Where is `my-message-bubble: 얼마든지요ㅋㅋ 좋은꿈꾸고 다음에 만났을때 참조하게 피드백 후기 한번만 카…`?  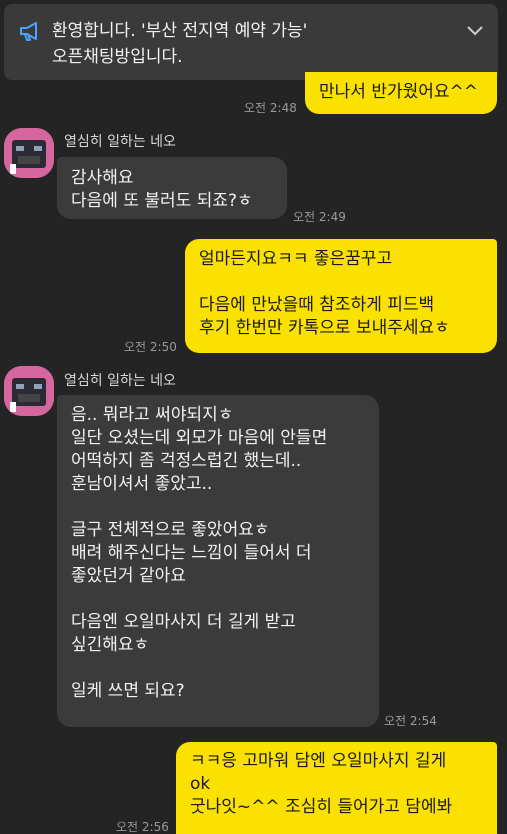
my-message-bubble: 얼마든지요ㅋㅋ 좋은꿈꾸고 다음에 만났을때 참조하게 피드백 후기 한번만 카… is located at coordinates (341, 296).